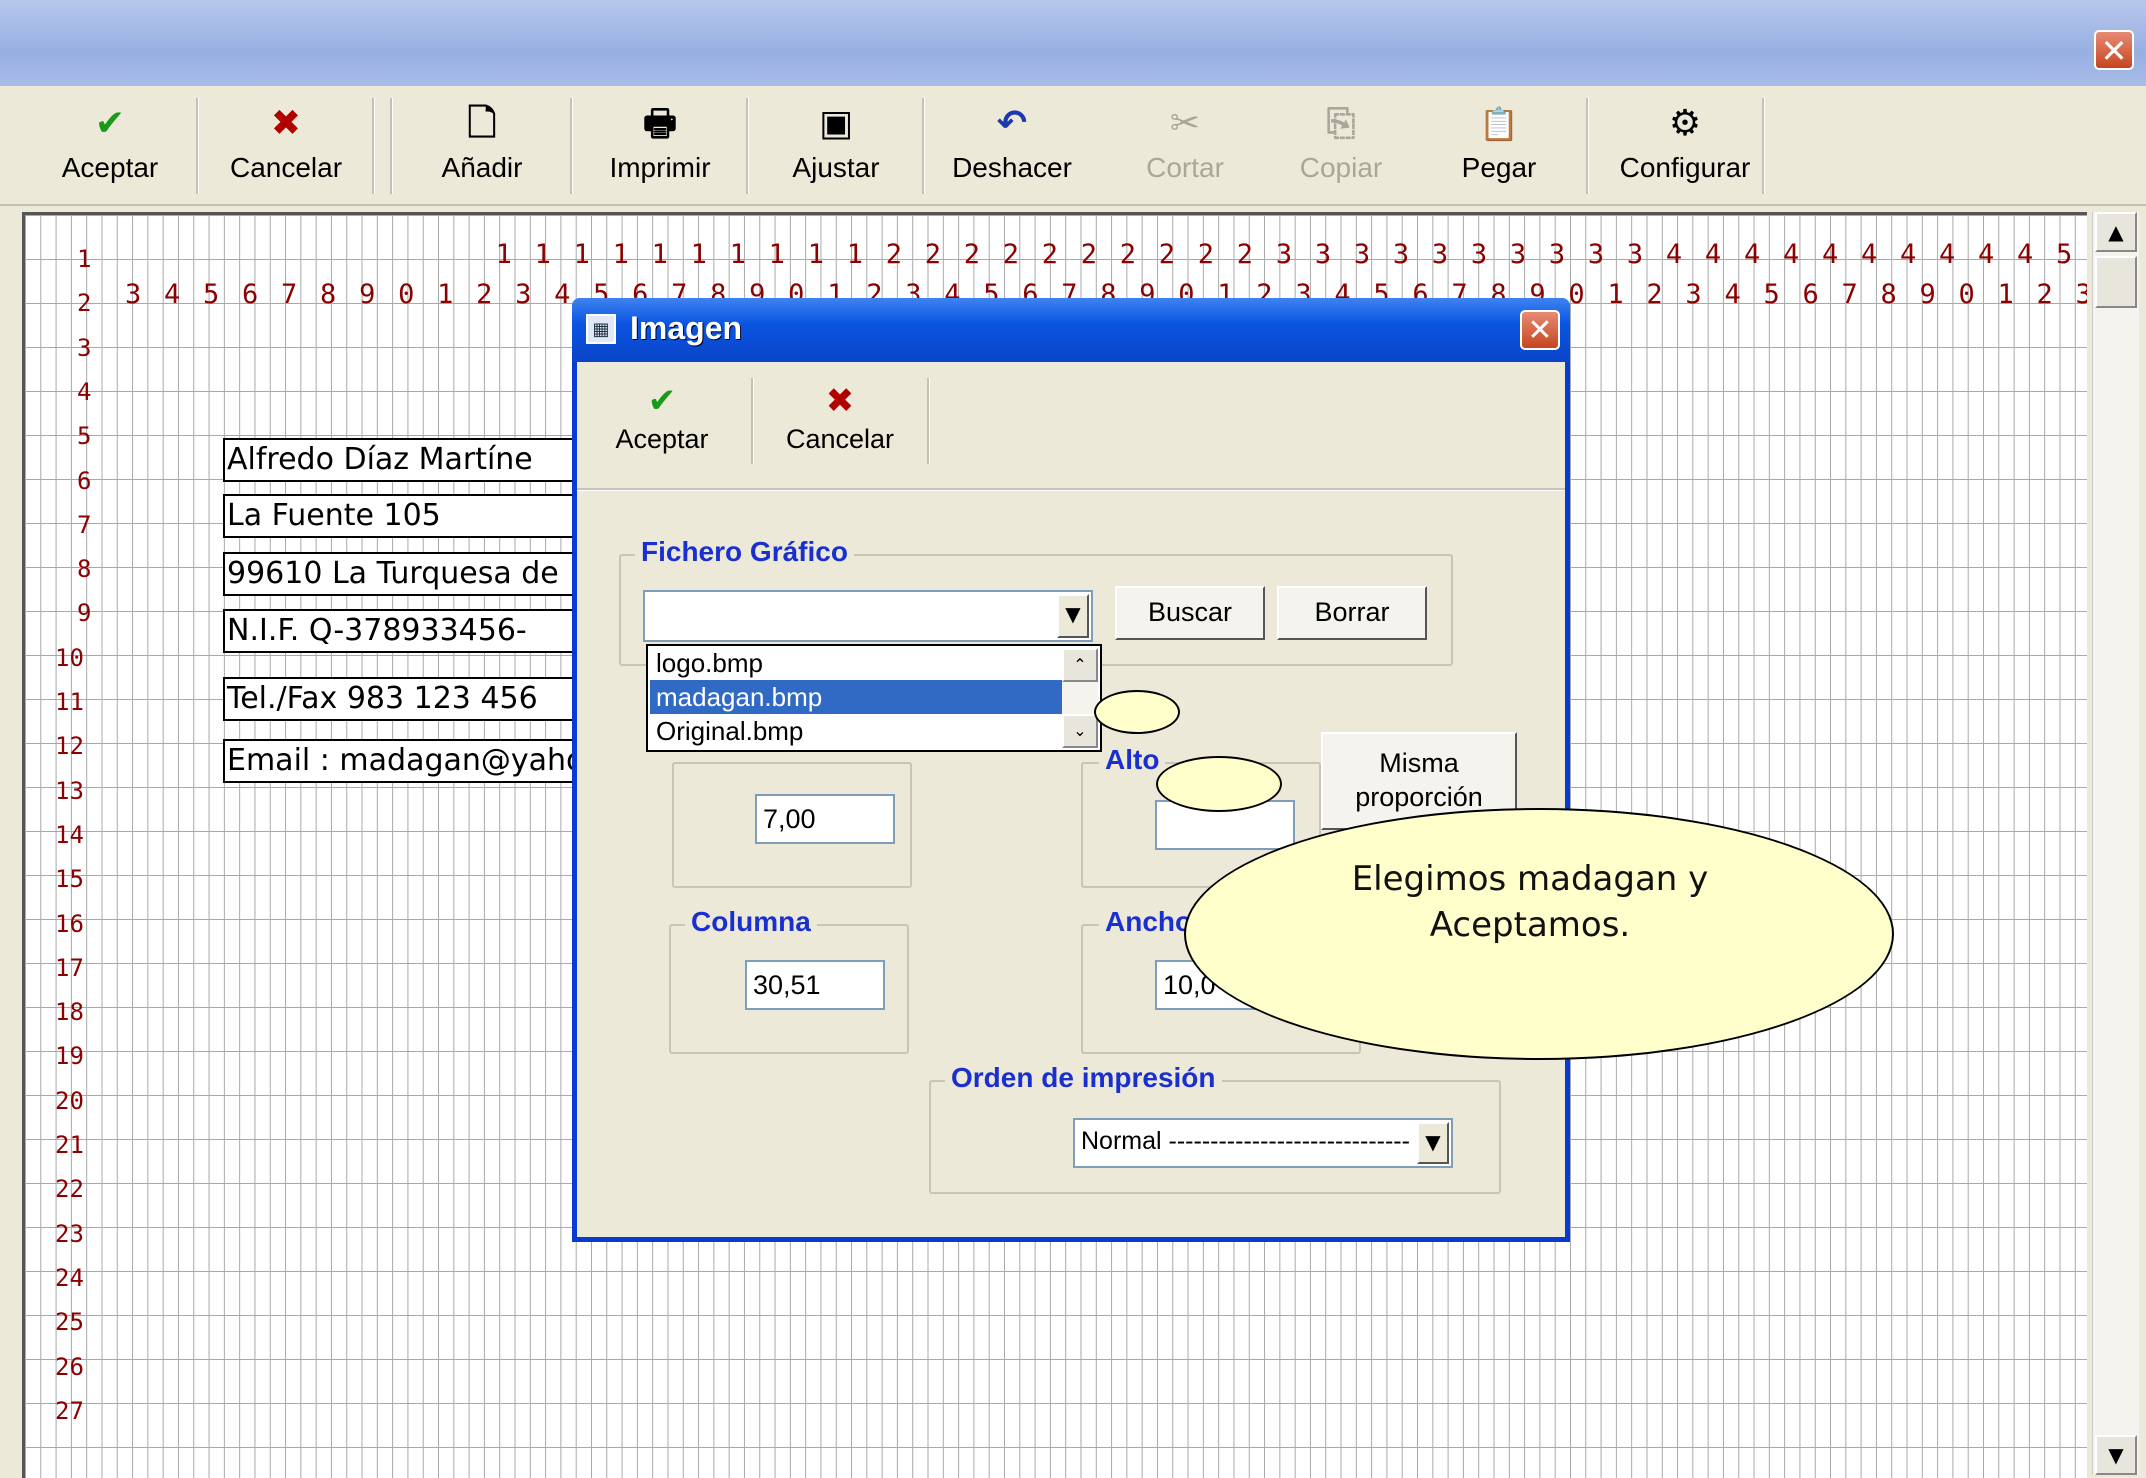 The image size is (2146, 1478). I want to click on window-close-button: ✕, so click(2114, 50).